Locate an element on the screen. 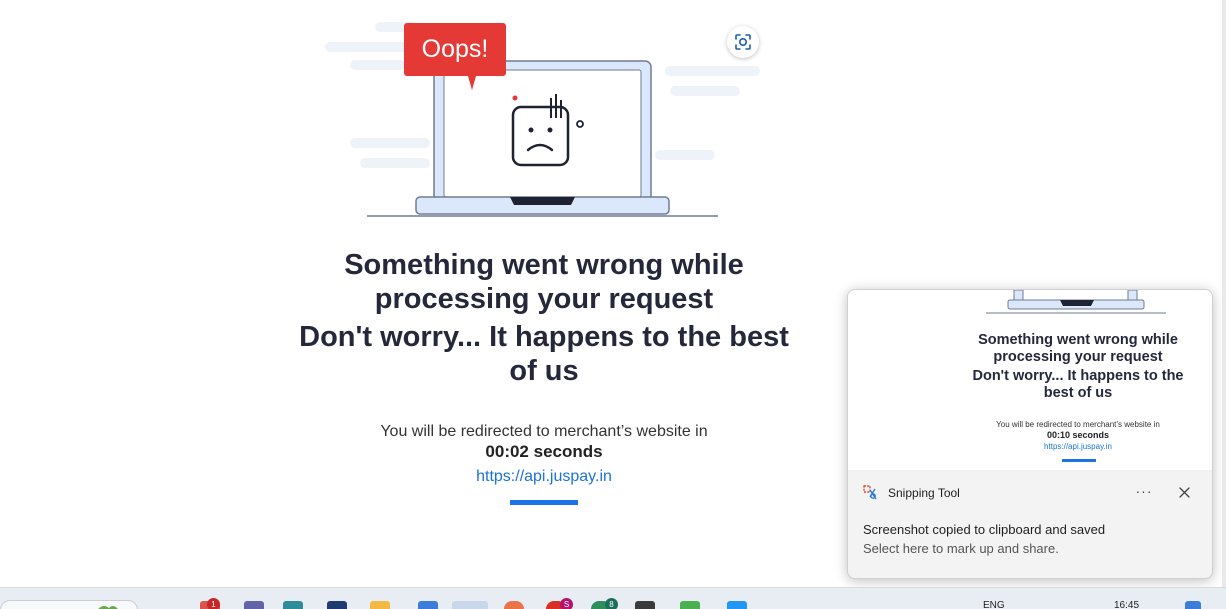 The height and width of the screenshot is (609, 1226). countdown-timer: 00:02 seconds is located at coordinates (544, 451).